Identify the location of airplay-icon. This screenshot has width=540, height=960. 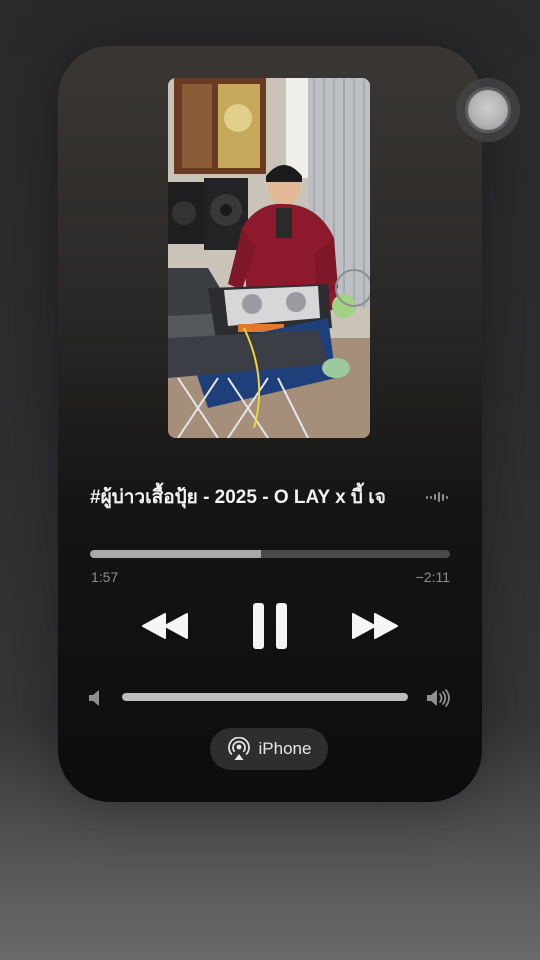
(238, 748).